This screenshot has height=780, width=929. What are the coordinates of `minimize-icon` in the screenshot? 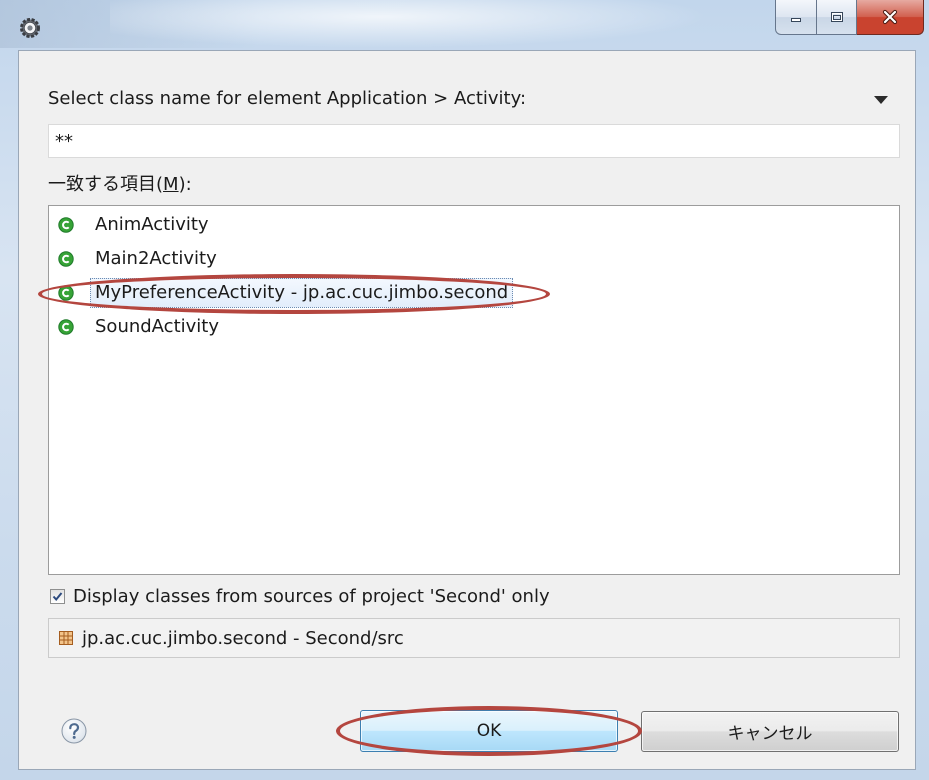 It's located at (796, 20).